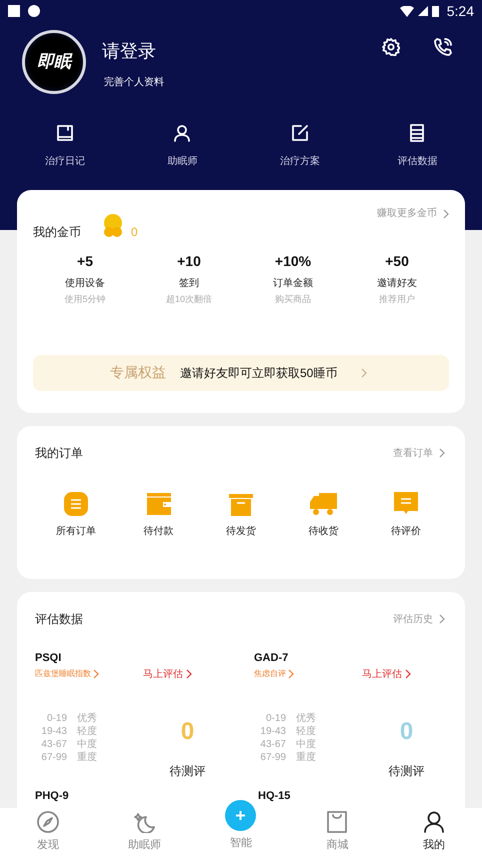  What do you see at coordinates (275, 796) in the screenshot?
I see `scale-name: HQ-15` at bounding box center [275, 796].